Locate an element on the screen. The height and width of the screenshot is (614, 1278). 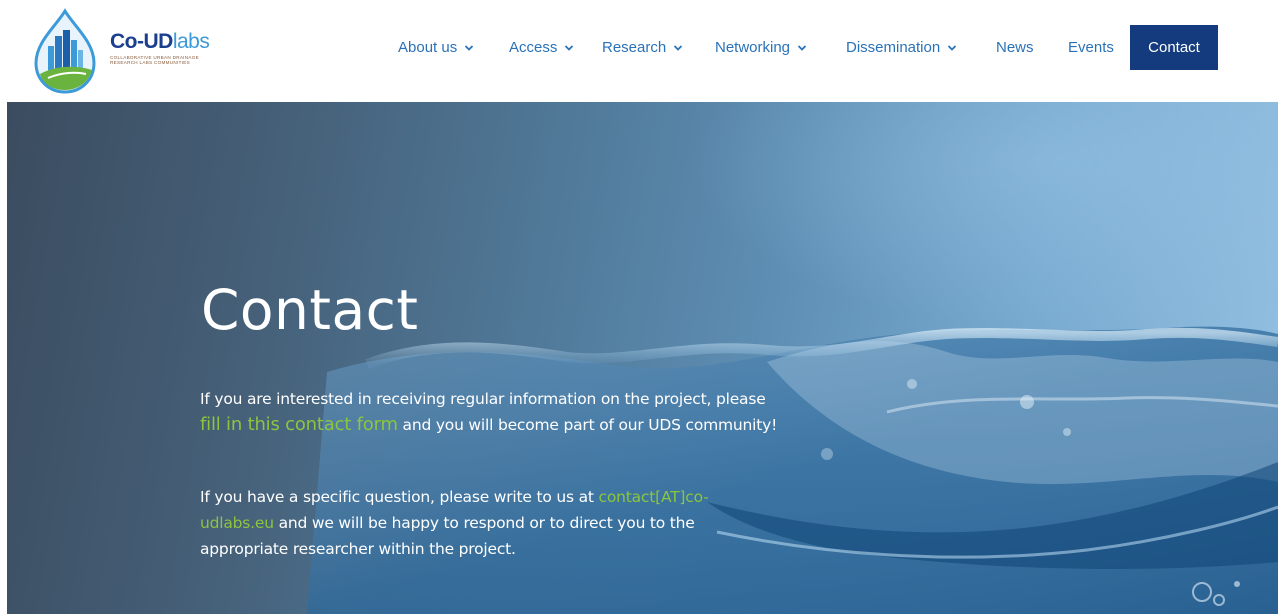
nav-item-about-us: About us is located at coordinates (453, 47).